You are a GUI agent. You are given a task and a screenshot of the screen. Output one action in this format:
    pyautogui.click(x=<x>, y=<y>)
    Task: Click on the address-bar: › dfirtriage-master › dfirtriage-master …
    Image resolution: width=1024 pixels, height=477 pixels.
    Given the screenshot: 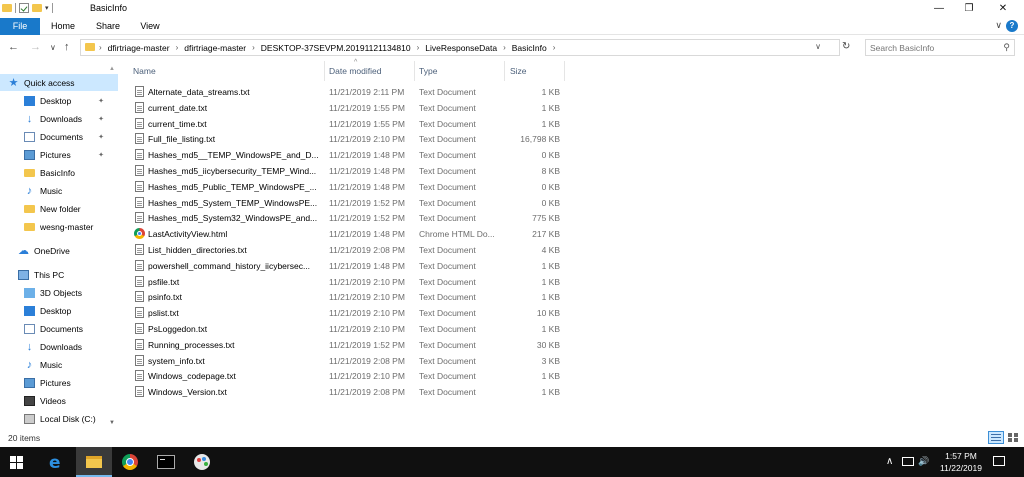 What is the action you would take?
    pyautogui.click(x=460, y=47)
    